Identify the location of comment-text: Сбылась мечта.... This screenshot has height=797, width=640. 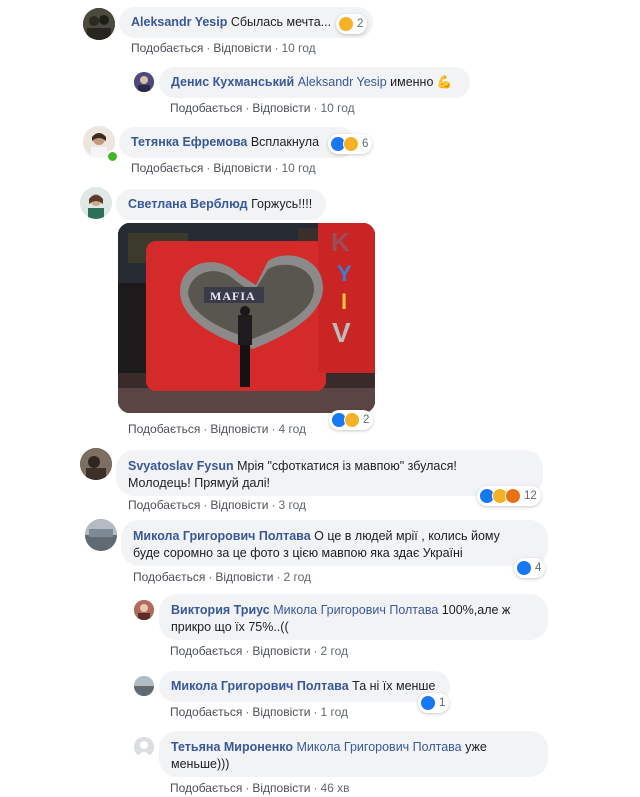
(281, 22).